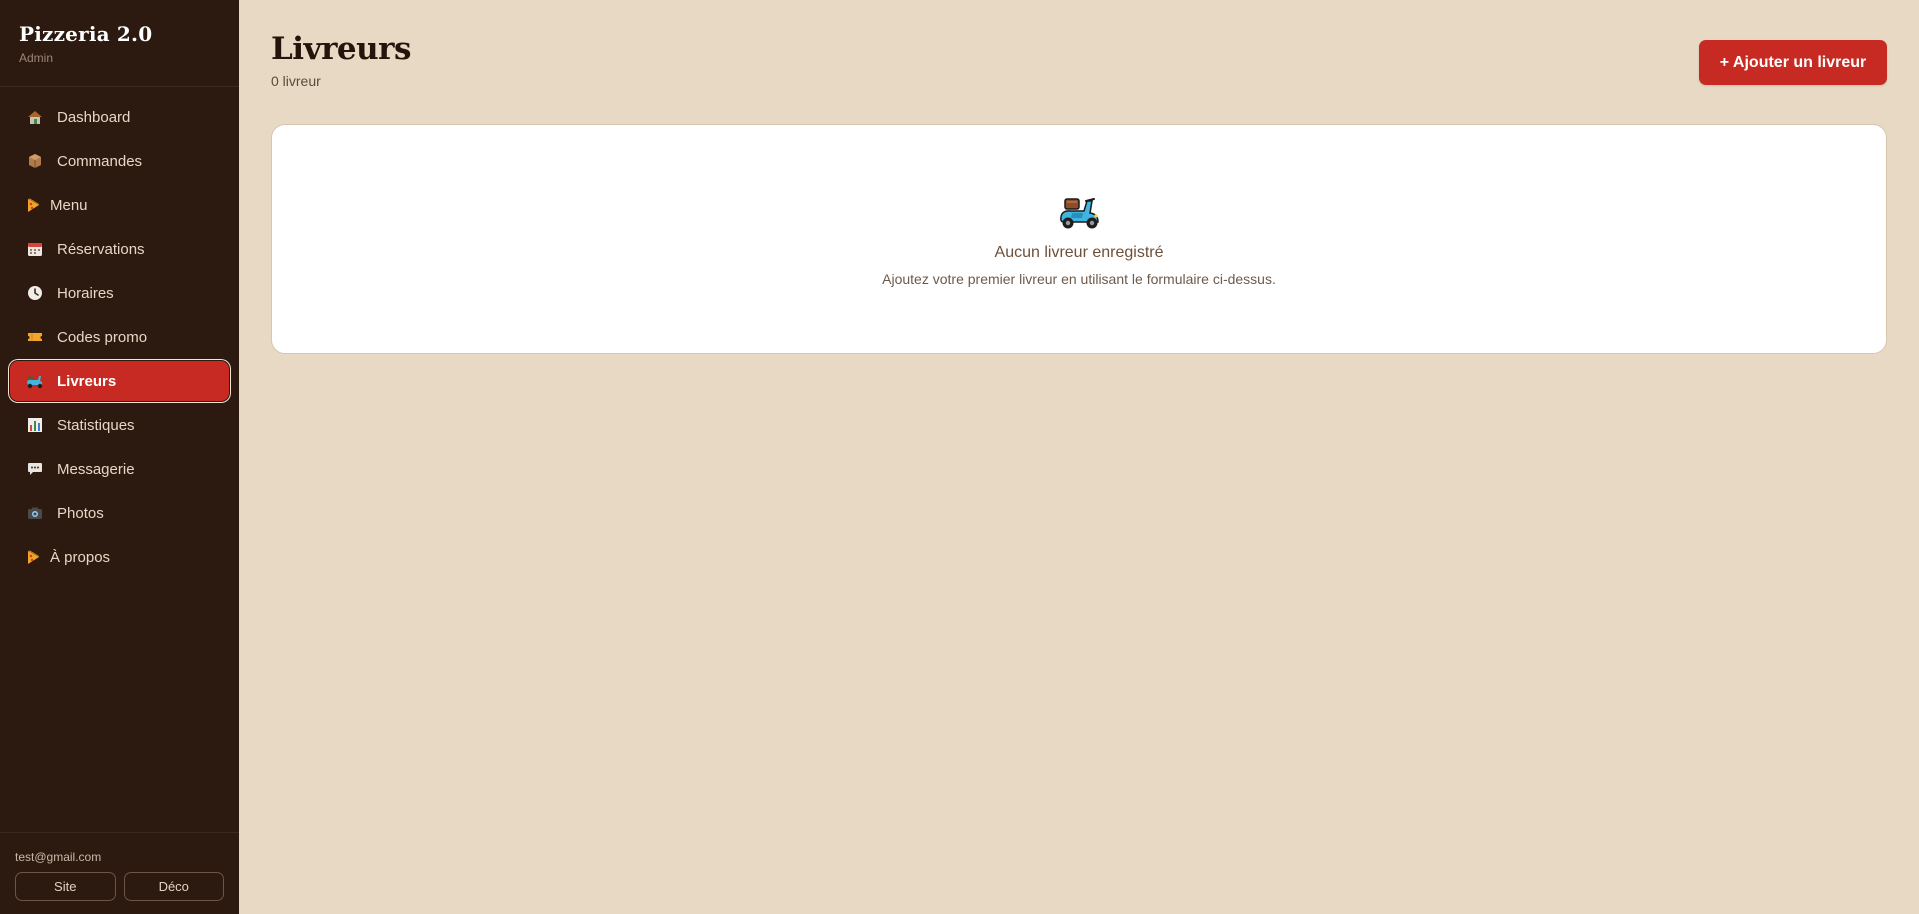  I want to click on camera-icon, so click(35, 513).